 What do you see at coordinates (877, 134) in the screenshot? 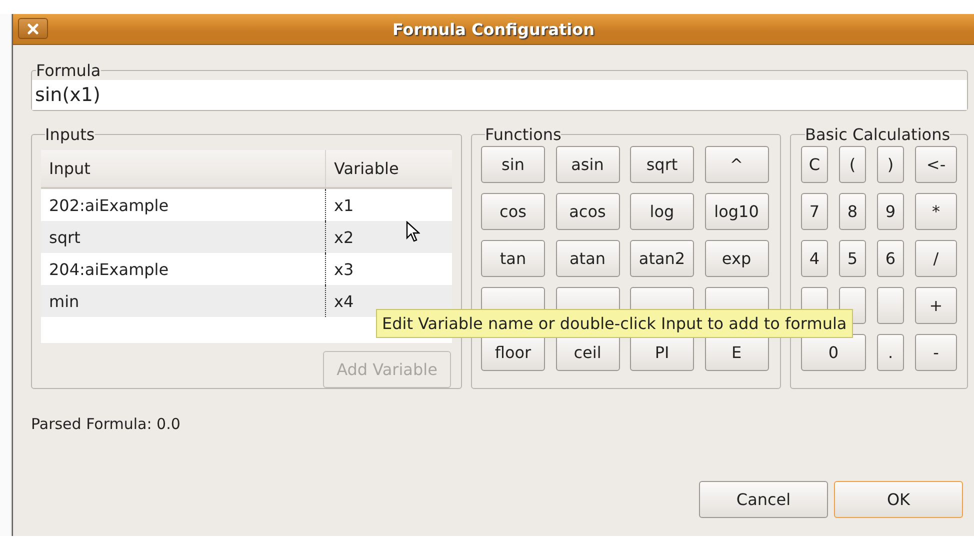
I see `group-label: Basic Calculations` at bounding box center [877, 134].